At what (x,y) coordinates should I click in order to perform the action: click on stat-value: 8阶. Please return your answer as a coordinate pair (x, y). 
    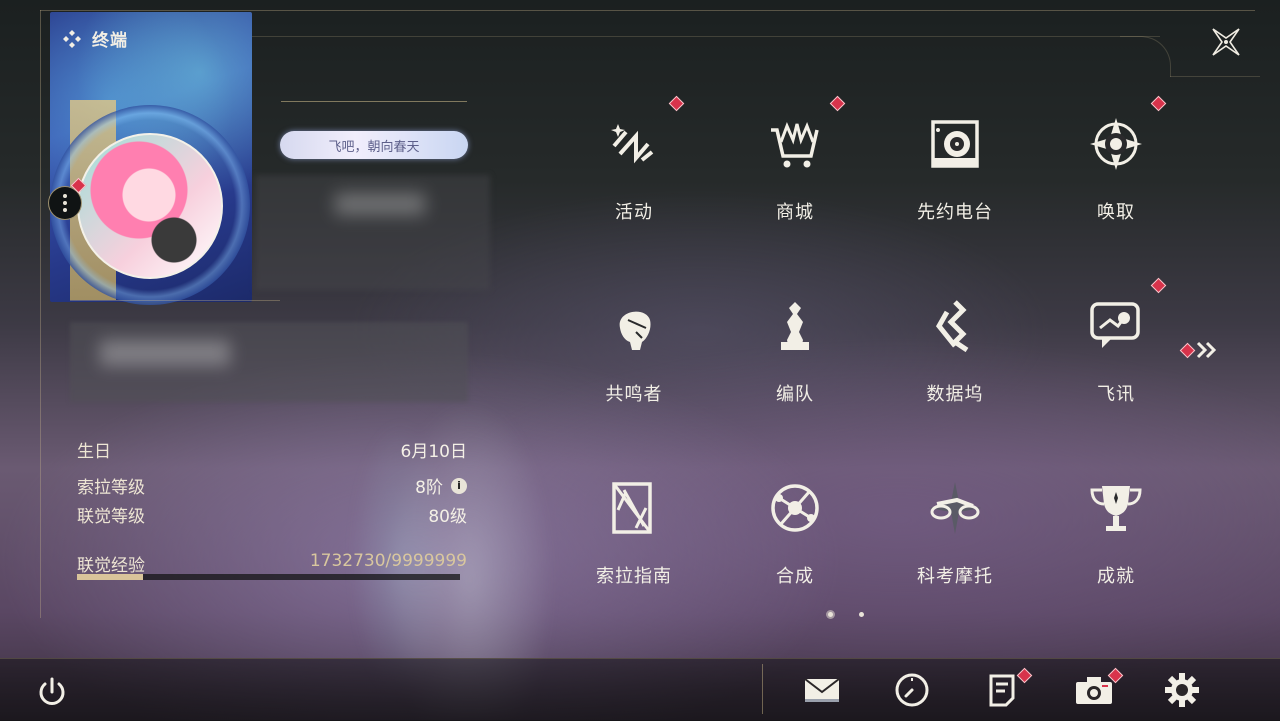
    Looking at the image, I should click on (429, 488).